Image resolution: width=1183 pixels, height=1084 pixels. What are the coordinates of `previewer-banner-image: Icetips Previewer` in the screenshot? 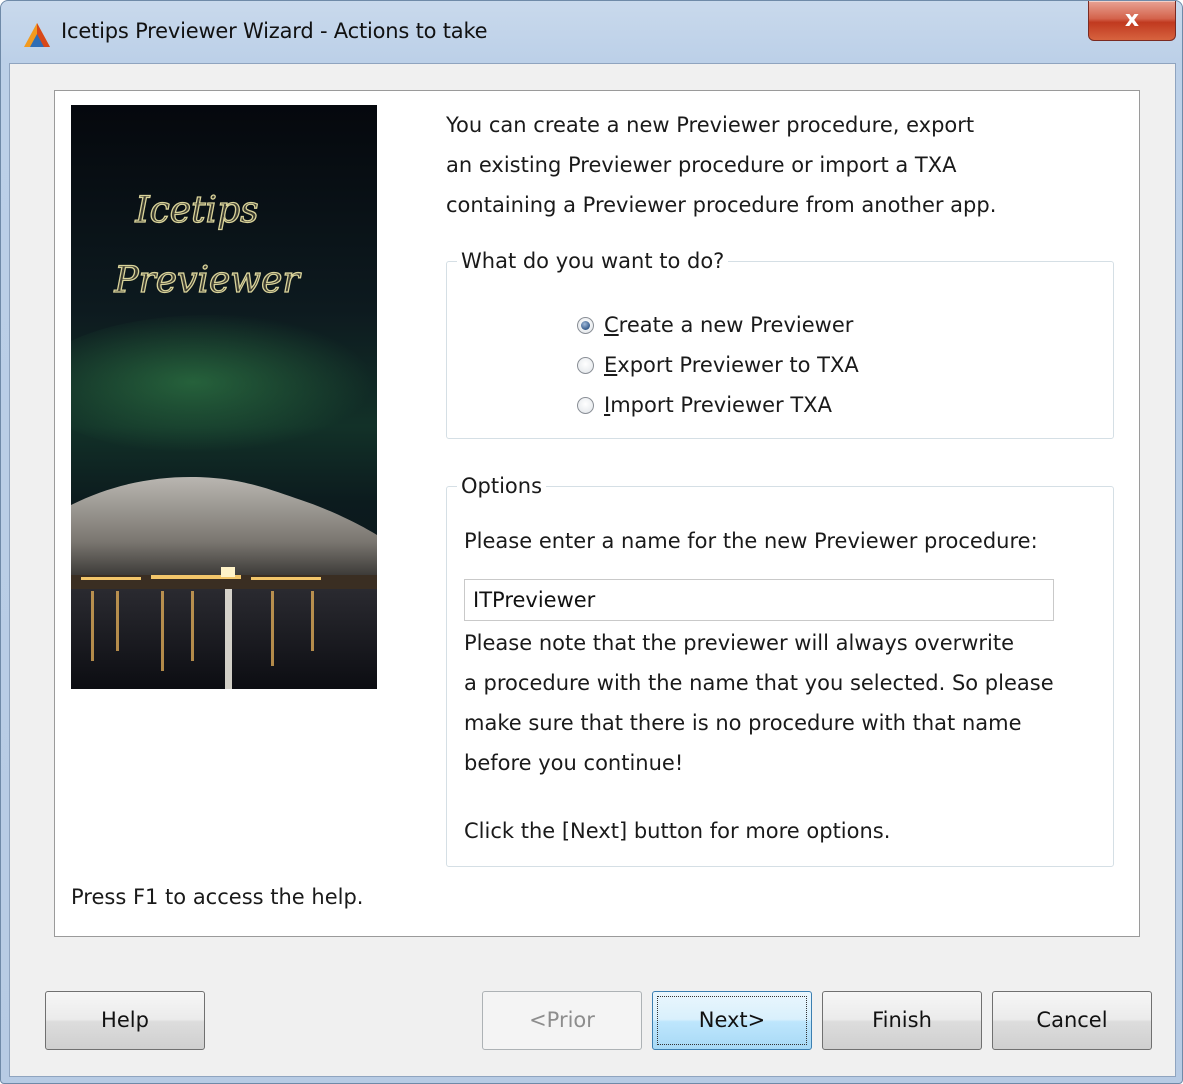 It's located at (224, 397).